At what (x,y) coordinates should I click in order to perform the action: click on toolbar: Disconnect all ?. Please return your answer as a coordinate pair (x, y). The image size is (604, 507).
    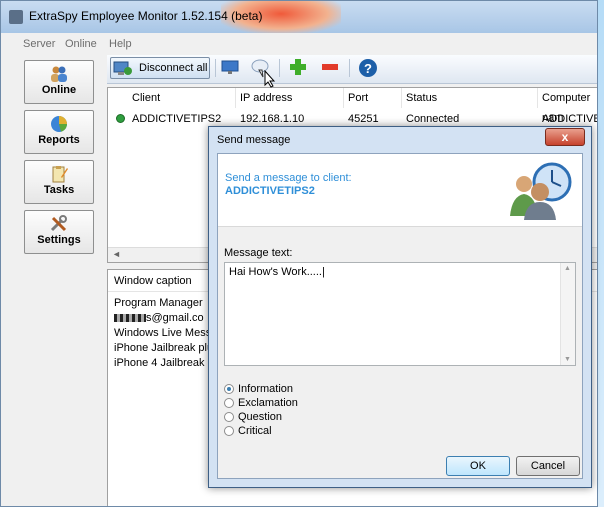
    Looking at the image, I should click on (352, 69).